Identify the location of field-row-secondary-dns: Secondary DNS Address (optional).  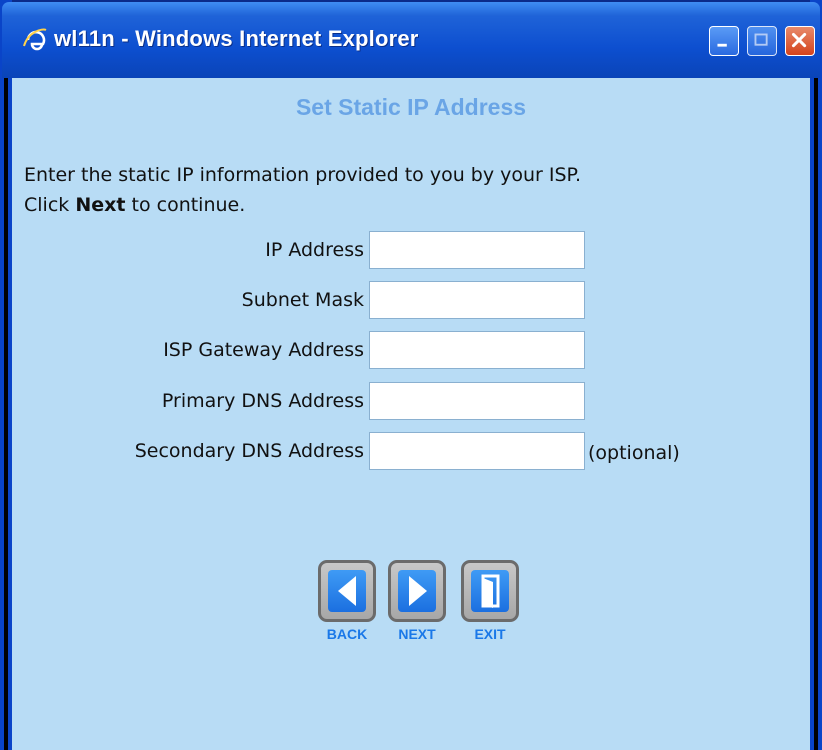
(411, 452).